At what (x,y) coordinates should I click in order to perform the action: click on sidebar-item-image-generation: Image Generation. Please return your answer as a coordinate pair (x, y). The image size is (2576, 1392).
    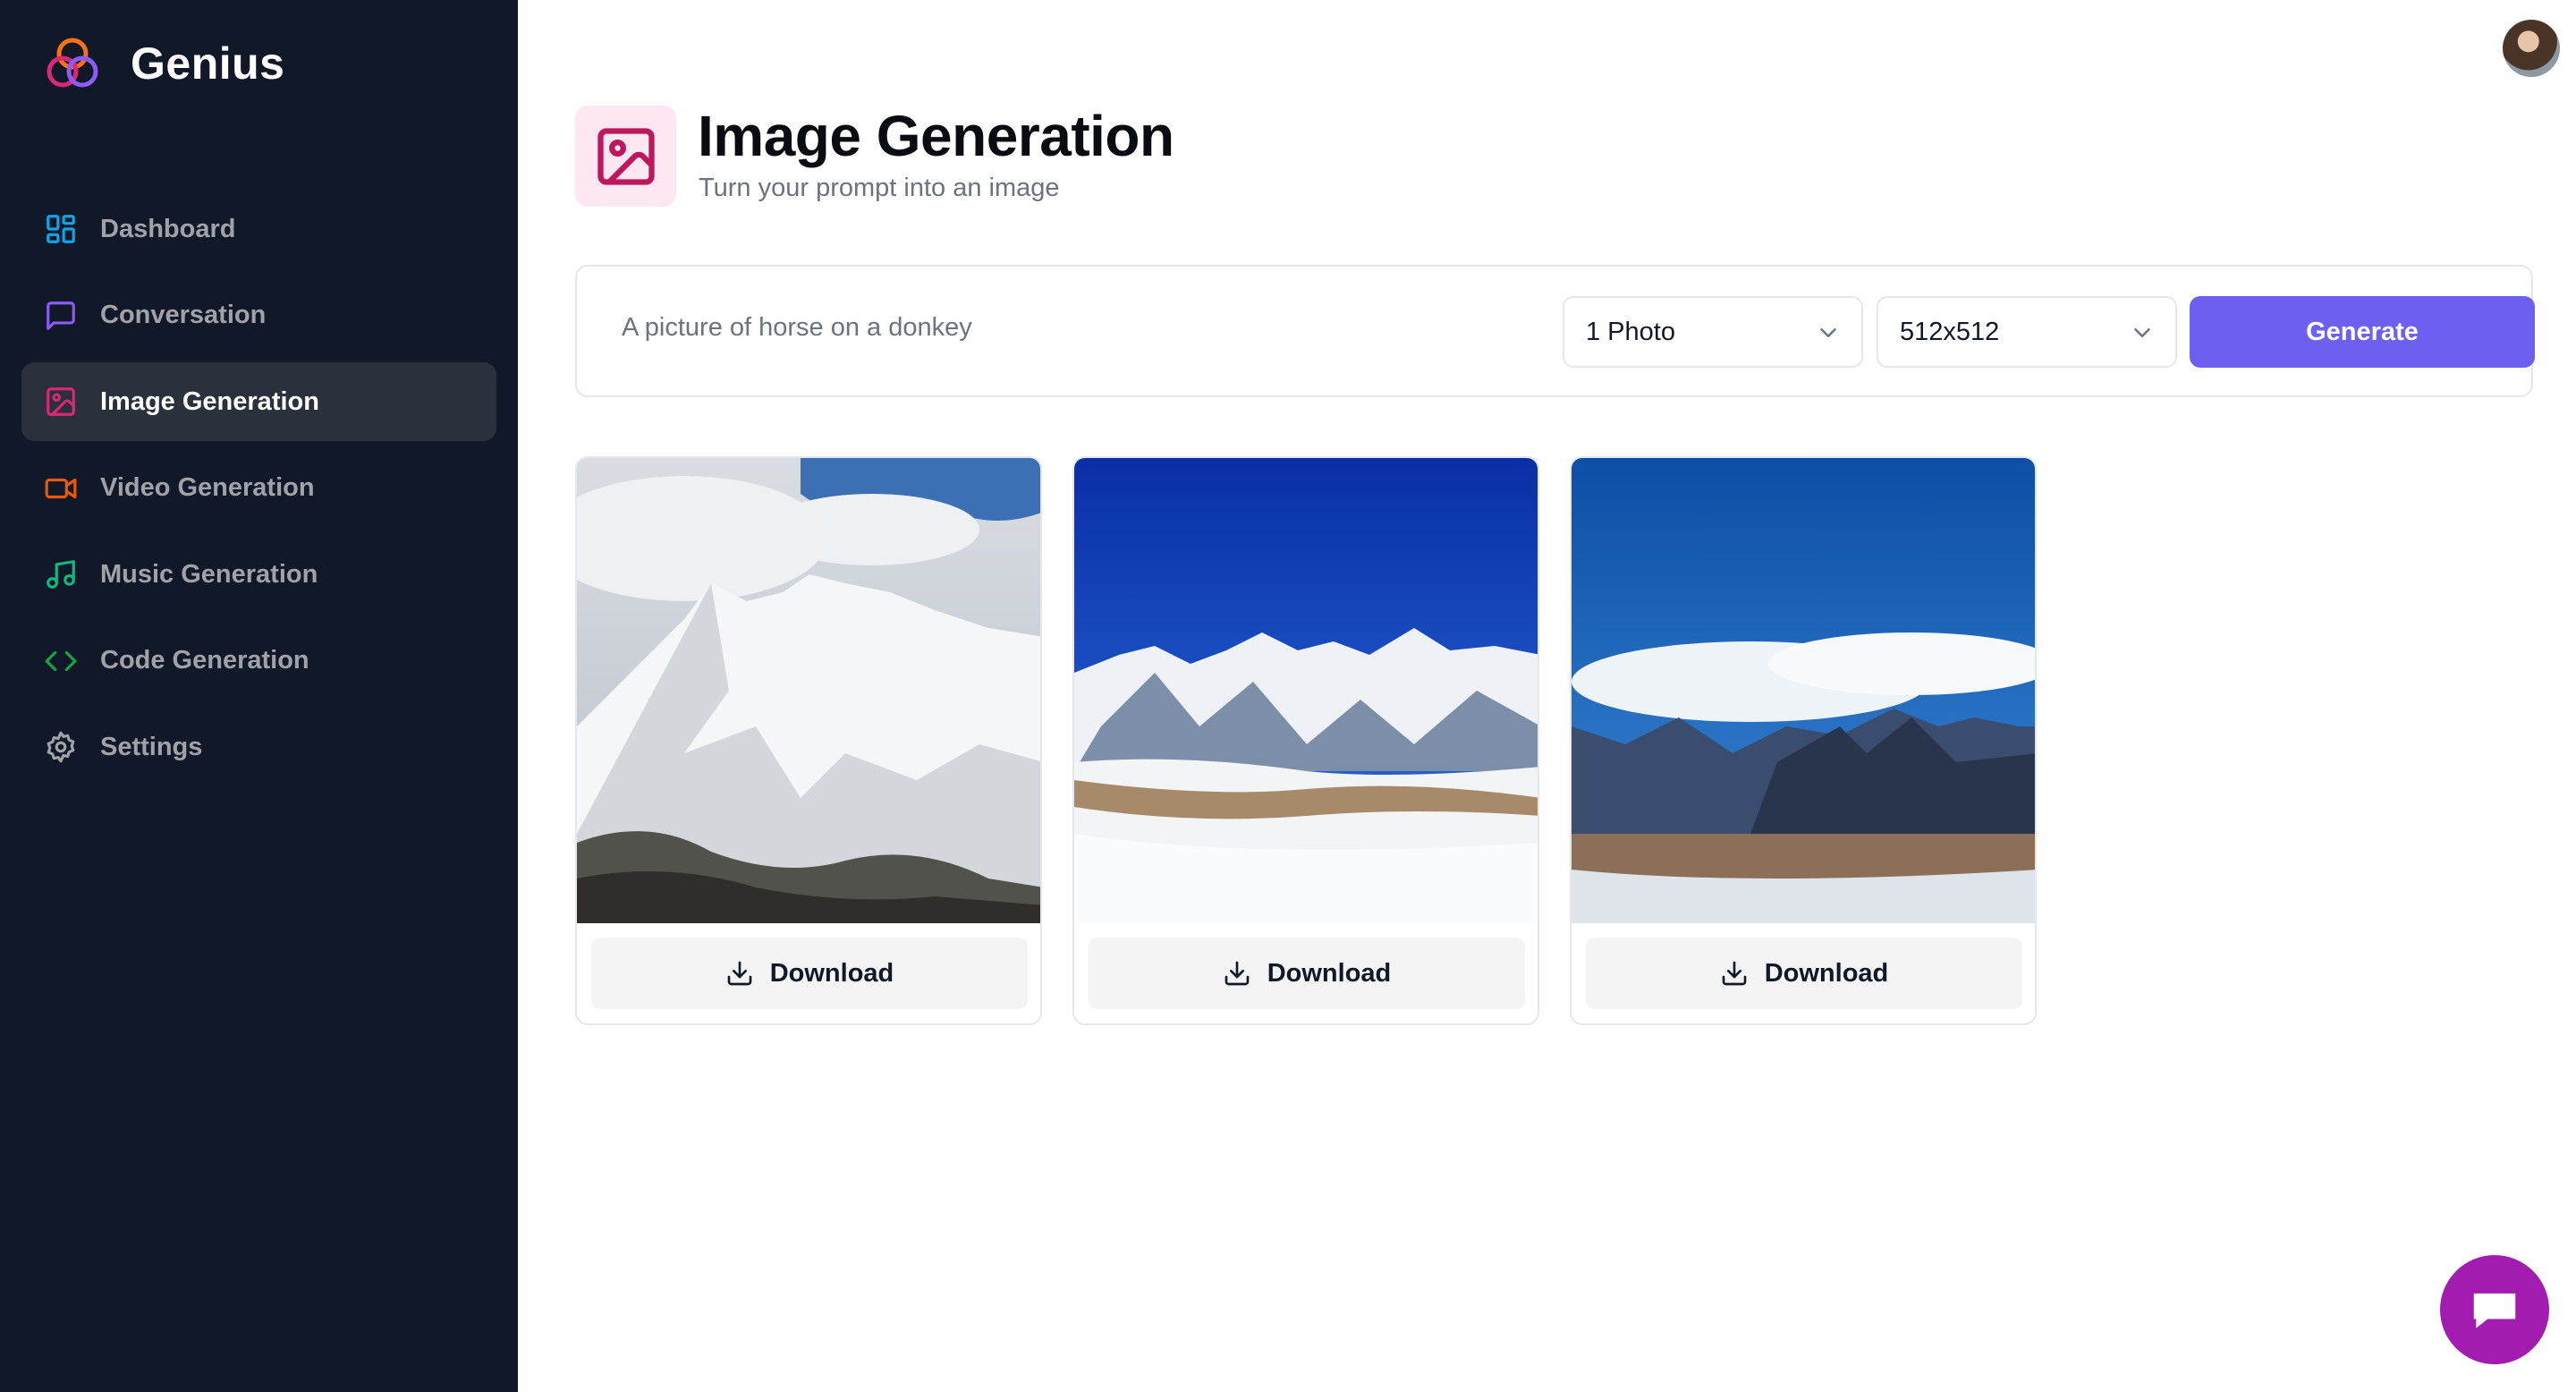
    Looking at the image, I should click on (258, 401).